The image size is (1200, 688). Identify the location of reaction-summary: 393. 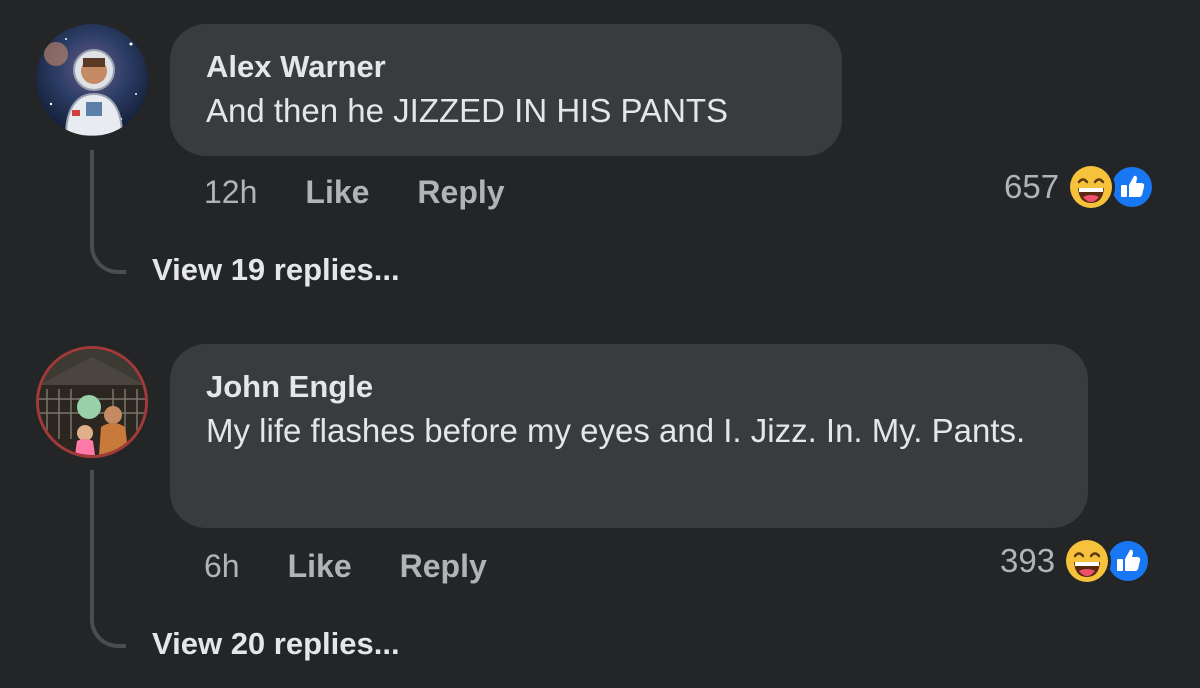
(1077, 561).